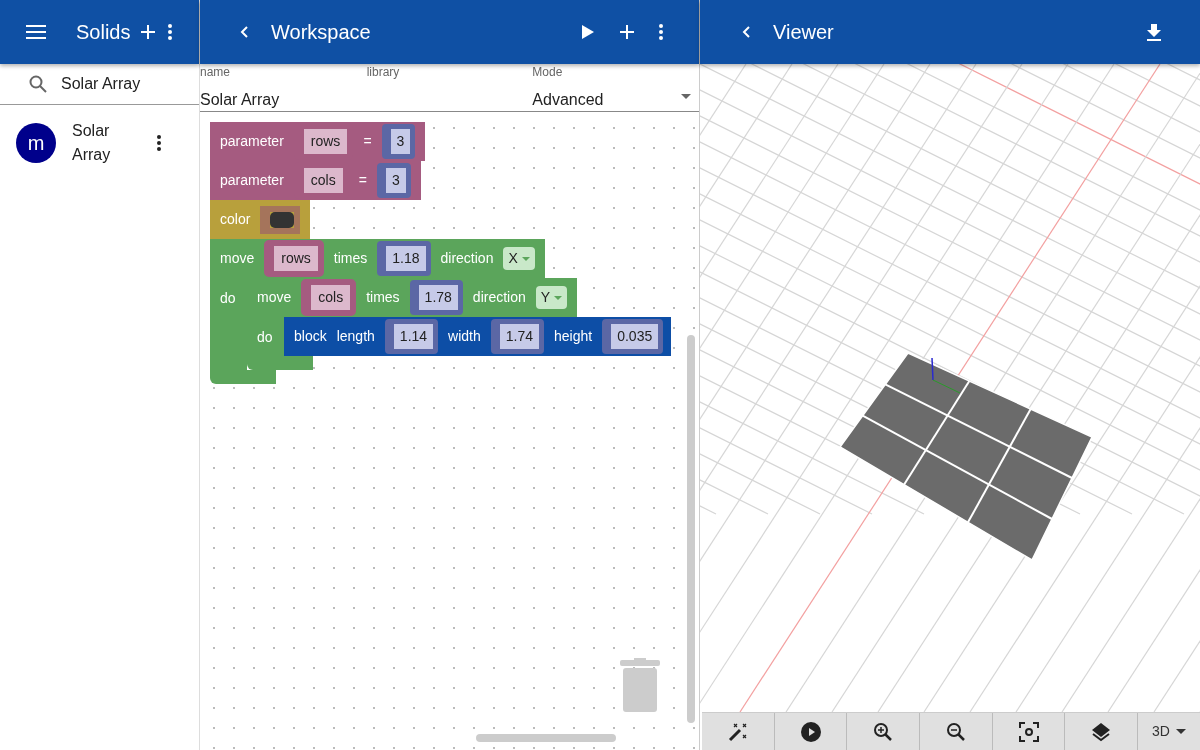 This screenshot has width=1200, height=750. What do you see at coordinates (551, 297) in the screenshot?
I see `direction-dropdown: Y` at bounding box center [551, 297].